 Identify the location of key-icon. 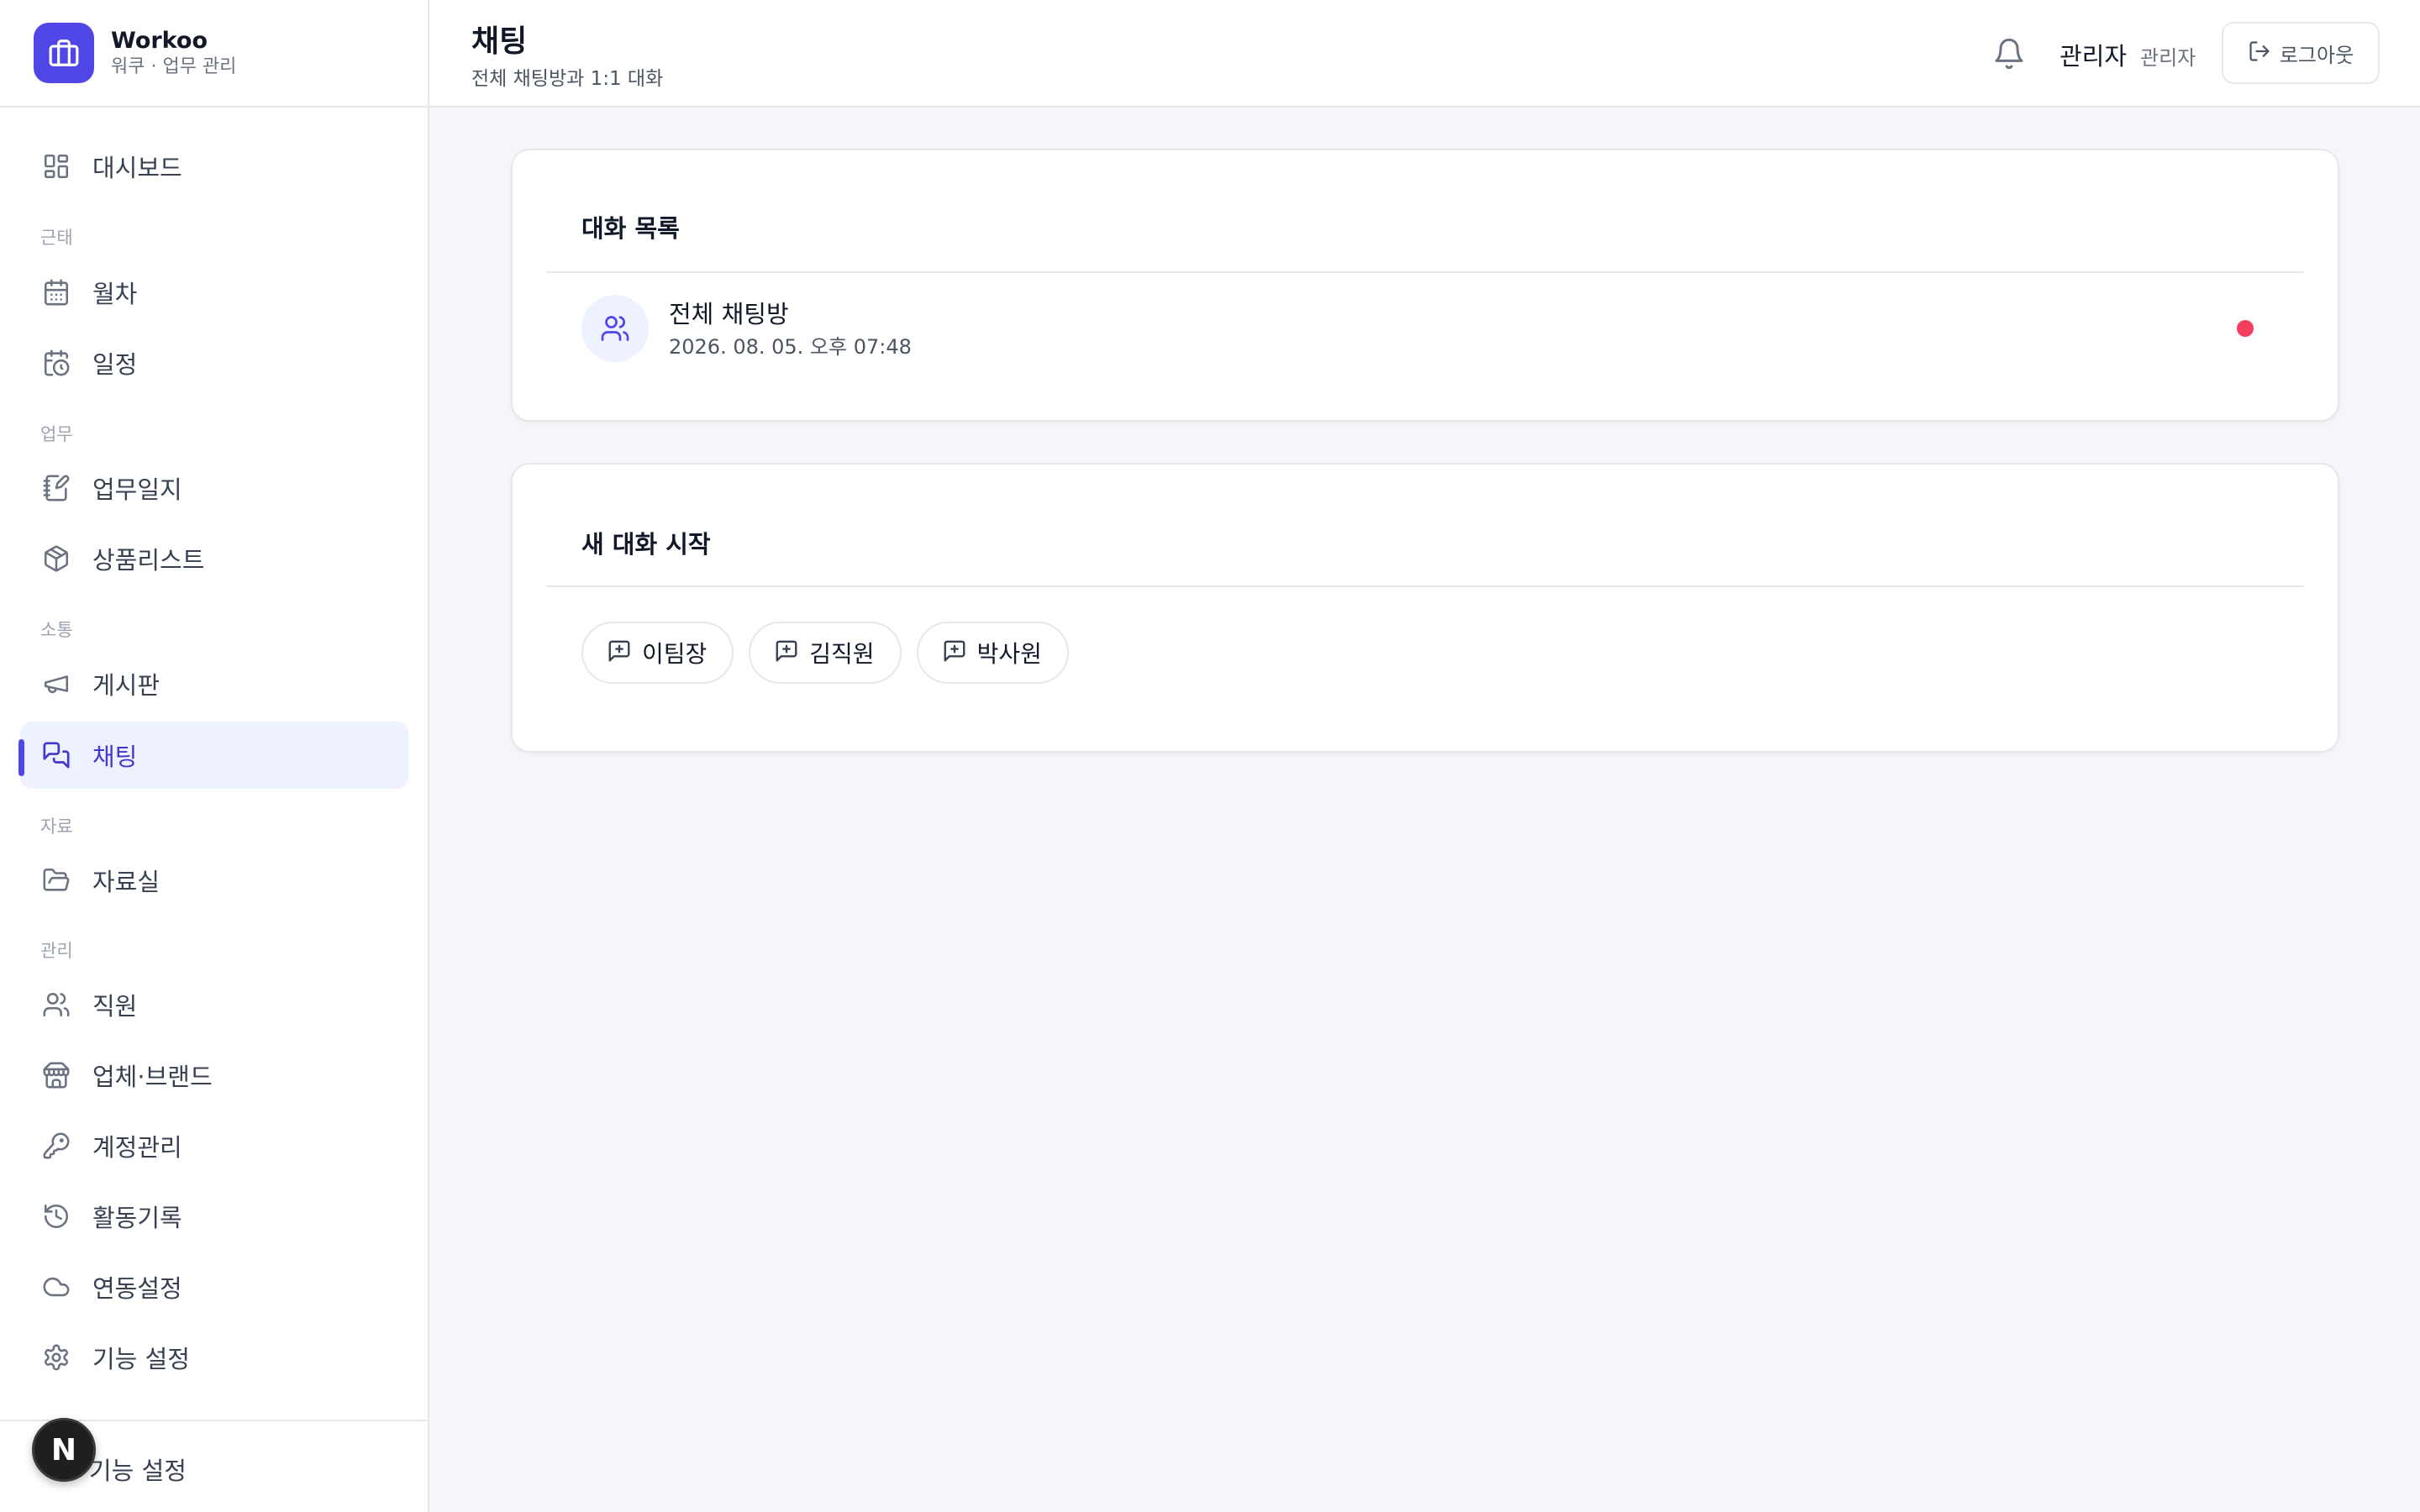
(56, 1146).